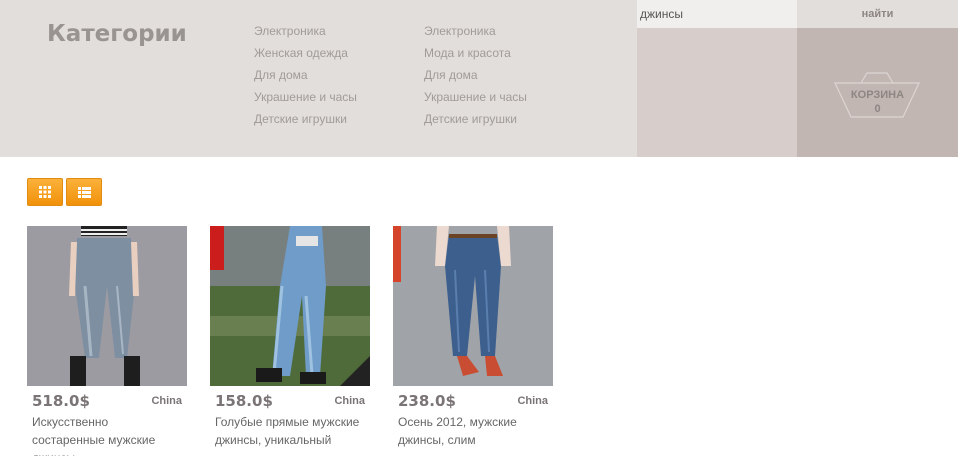 The image size is (958, 456). Describe the element at coordinates (305, 53) in the screenshot. I see `category-link: Женская одежда` at that location.